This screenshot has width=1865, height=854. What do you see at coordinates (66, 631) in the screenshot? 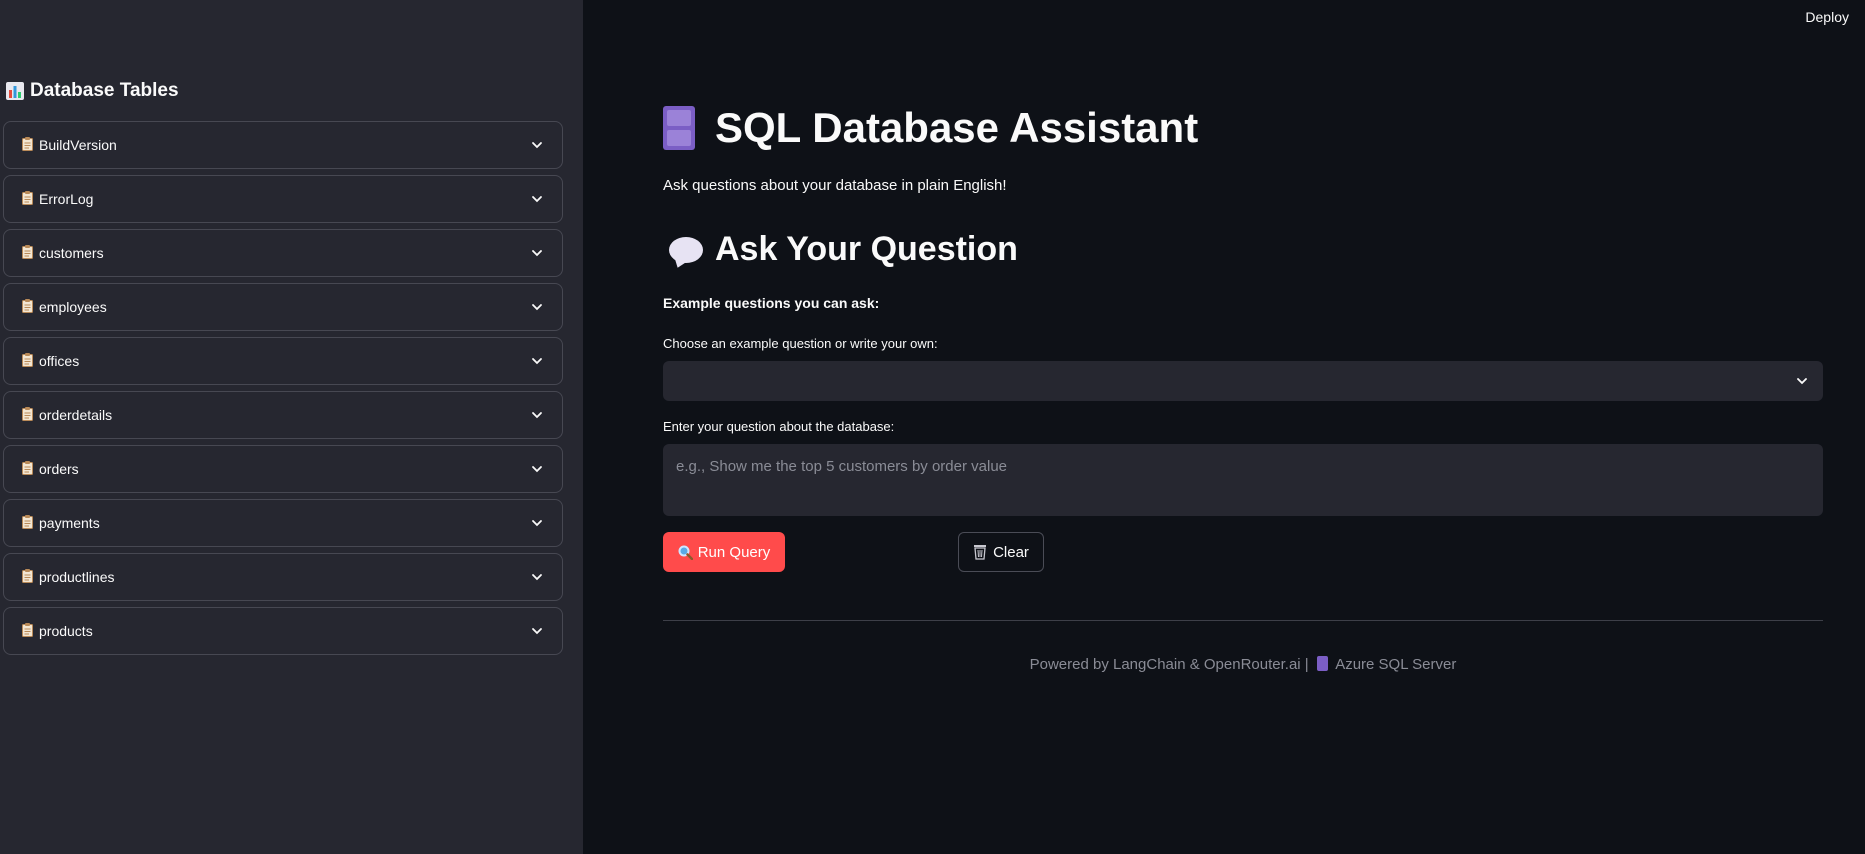
I see `table-expander-label: products` at bounding box center [66, 631].